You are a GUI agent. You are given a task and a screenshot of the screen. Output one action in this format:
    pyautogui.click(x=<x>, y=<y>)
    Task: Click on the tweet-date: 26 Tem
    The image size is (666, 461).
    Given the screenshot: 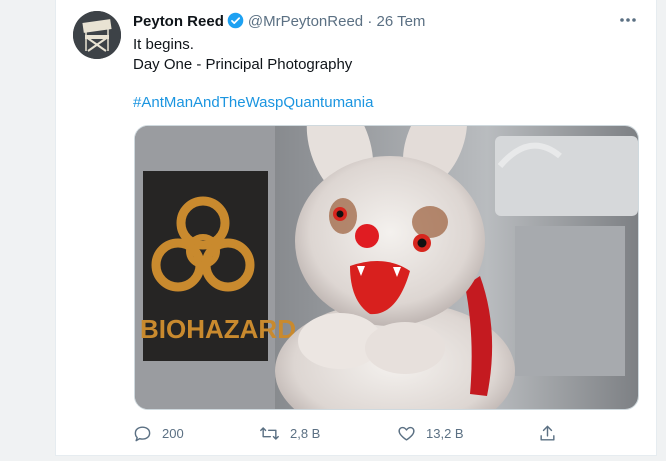 What is the action you would take?
    pyautogui.click(x=400, y=21)
    